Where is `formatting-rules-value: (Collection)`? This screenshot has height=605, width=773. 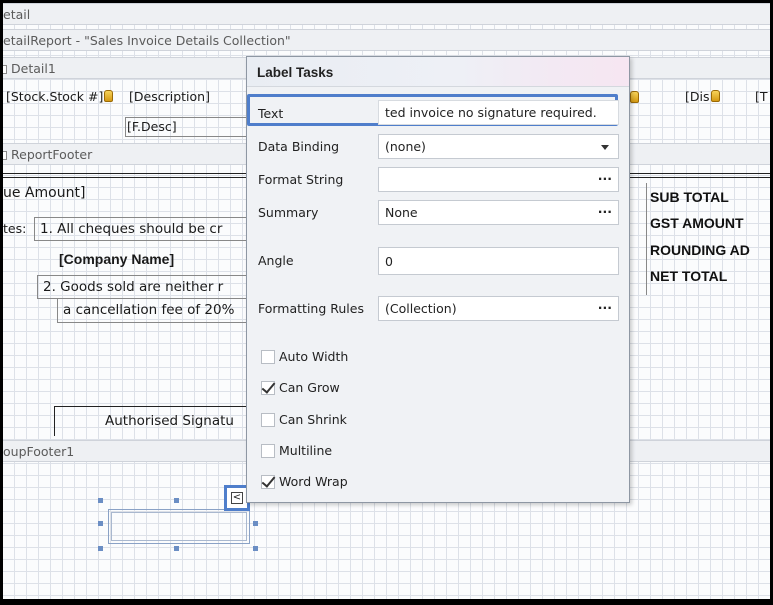 formatting-rules-value: (Collection) is located at coordinates (421, 308).